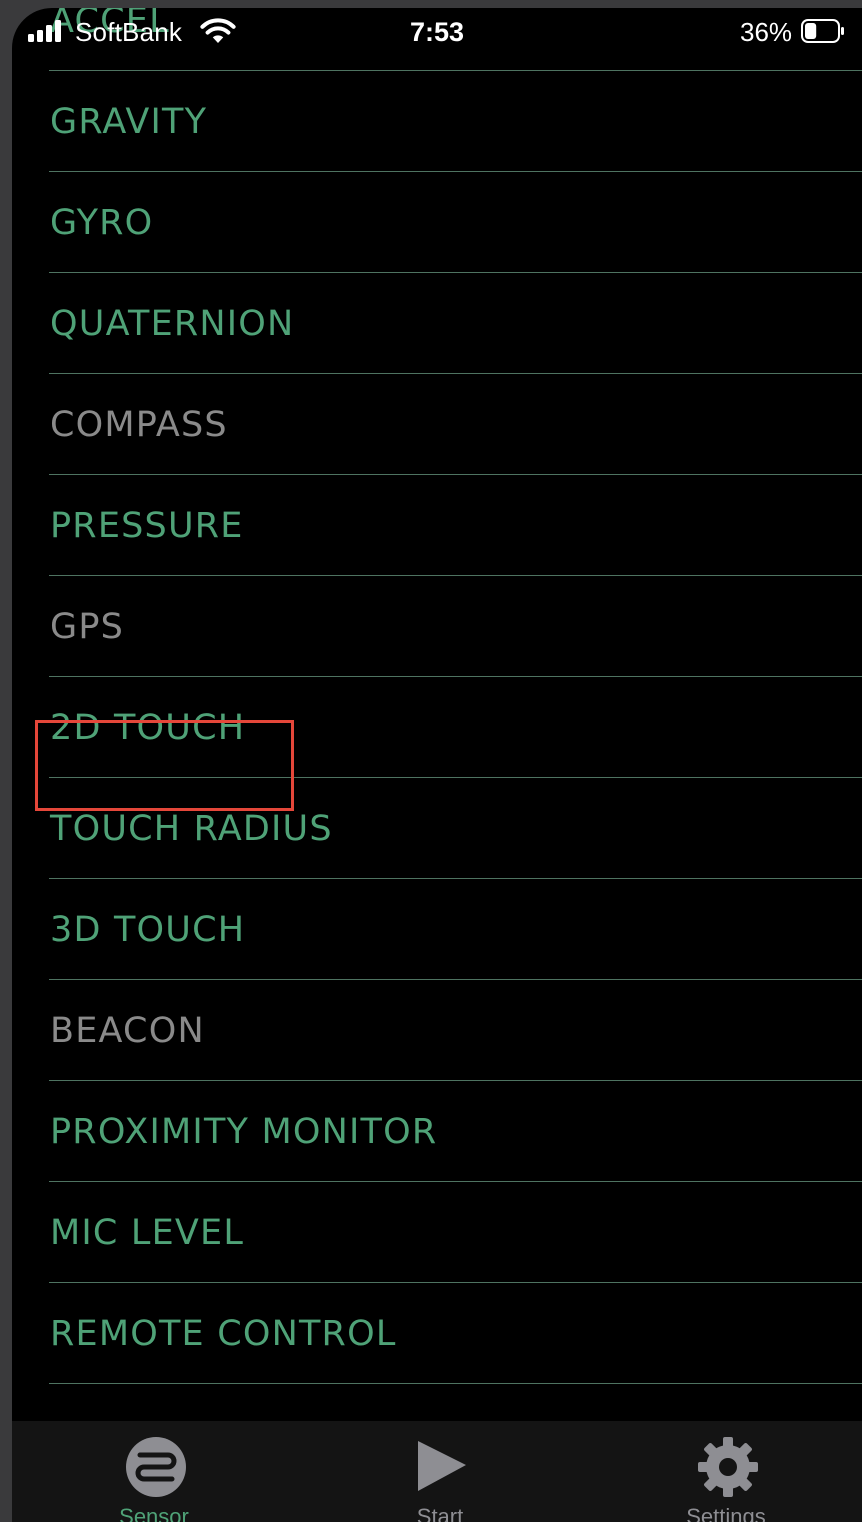 The image size is (862, 1522). Describe the element at coordinates (440, 1513) in the screenshot. I see `tab-label: Start` at that location.